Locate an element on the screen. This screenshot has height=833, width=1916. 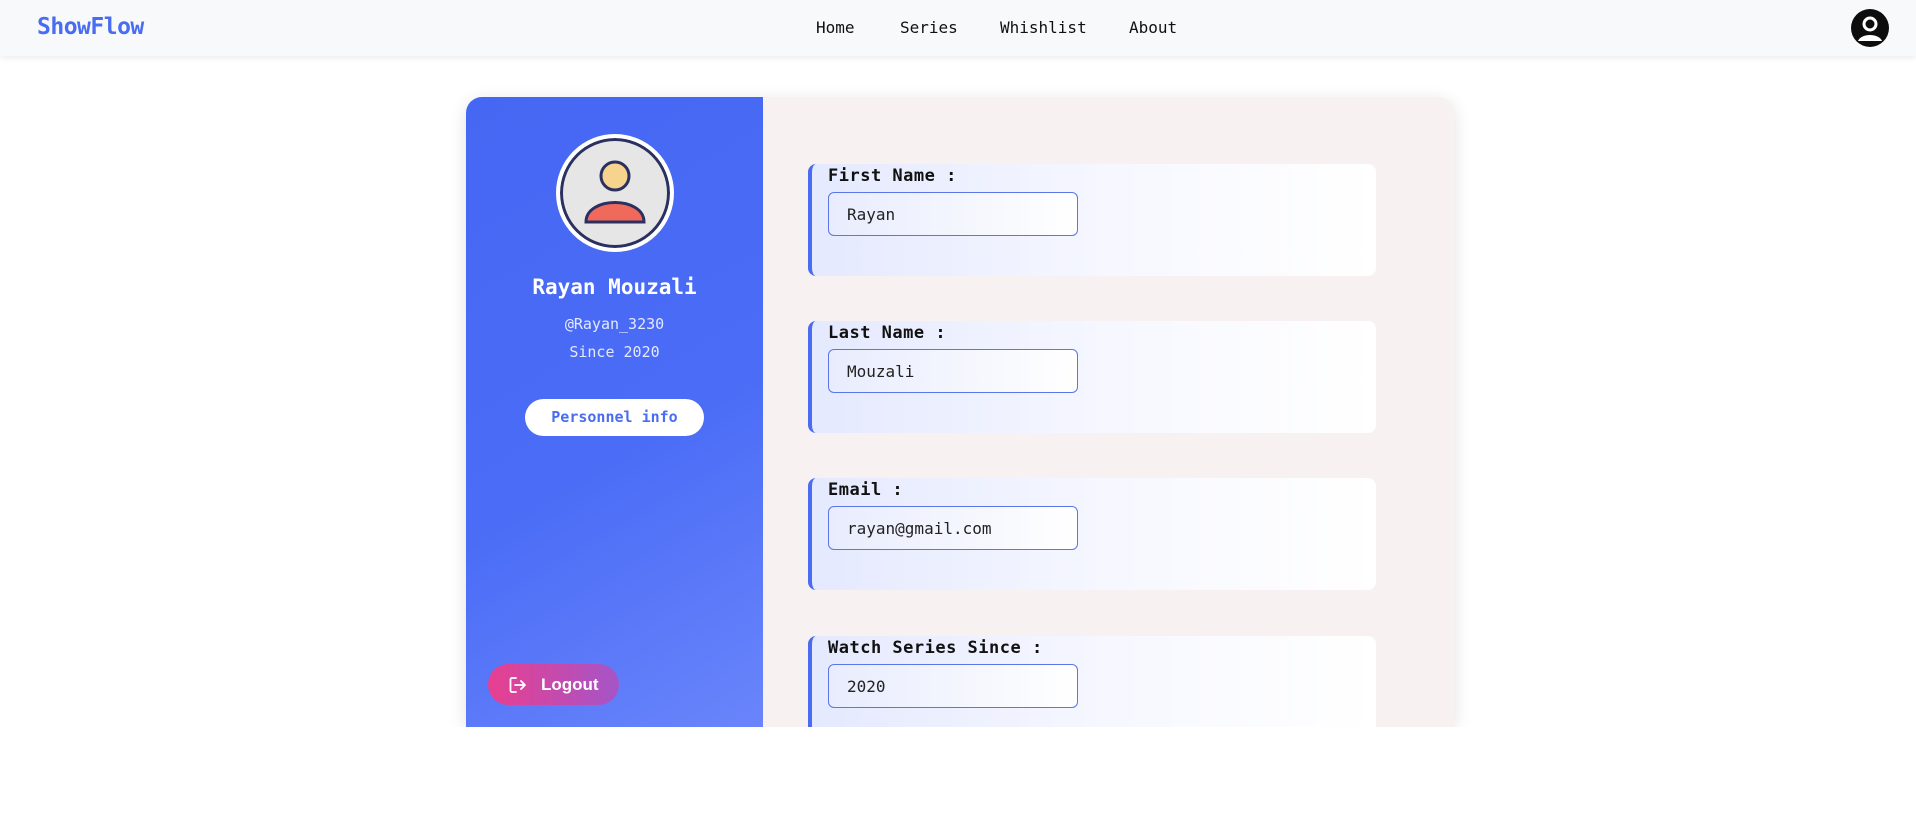
person-avatar-icon is located at coordinates (615, 192).